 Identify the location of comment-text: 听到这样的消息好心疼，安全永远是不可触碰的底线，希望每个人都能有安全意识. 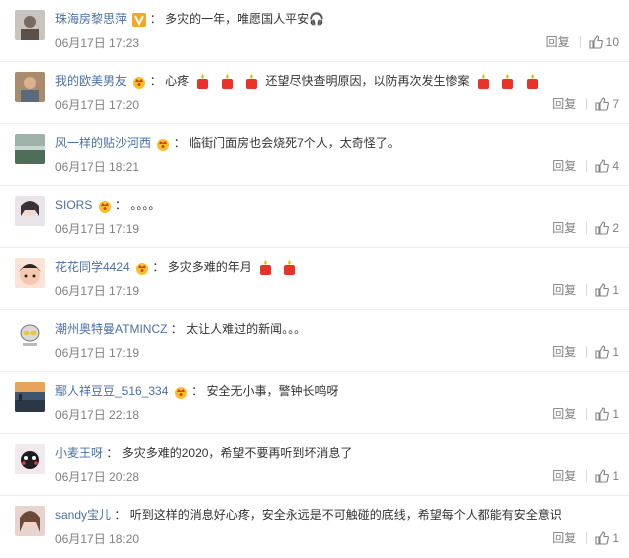
(345, 515).